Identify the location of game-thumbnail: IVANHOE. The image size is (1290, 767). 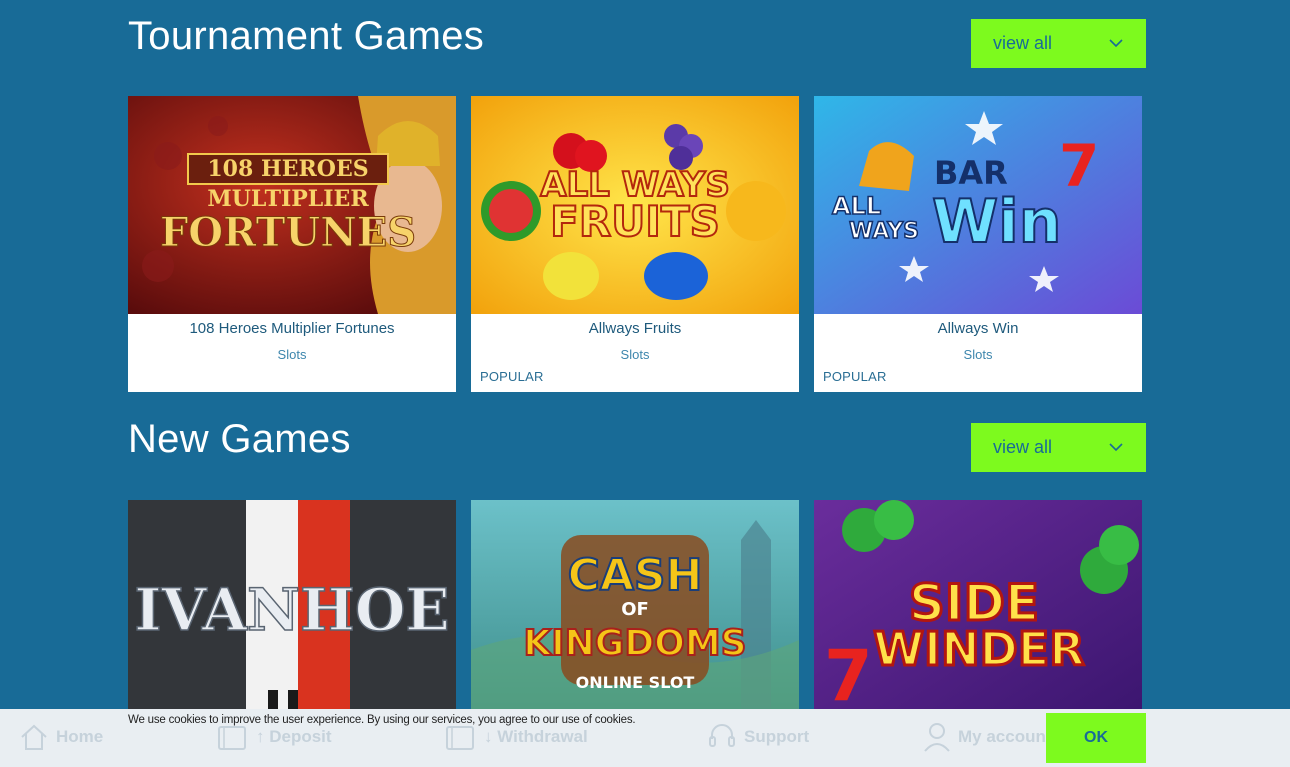
(292, 604).